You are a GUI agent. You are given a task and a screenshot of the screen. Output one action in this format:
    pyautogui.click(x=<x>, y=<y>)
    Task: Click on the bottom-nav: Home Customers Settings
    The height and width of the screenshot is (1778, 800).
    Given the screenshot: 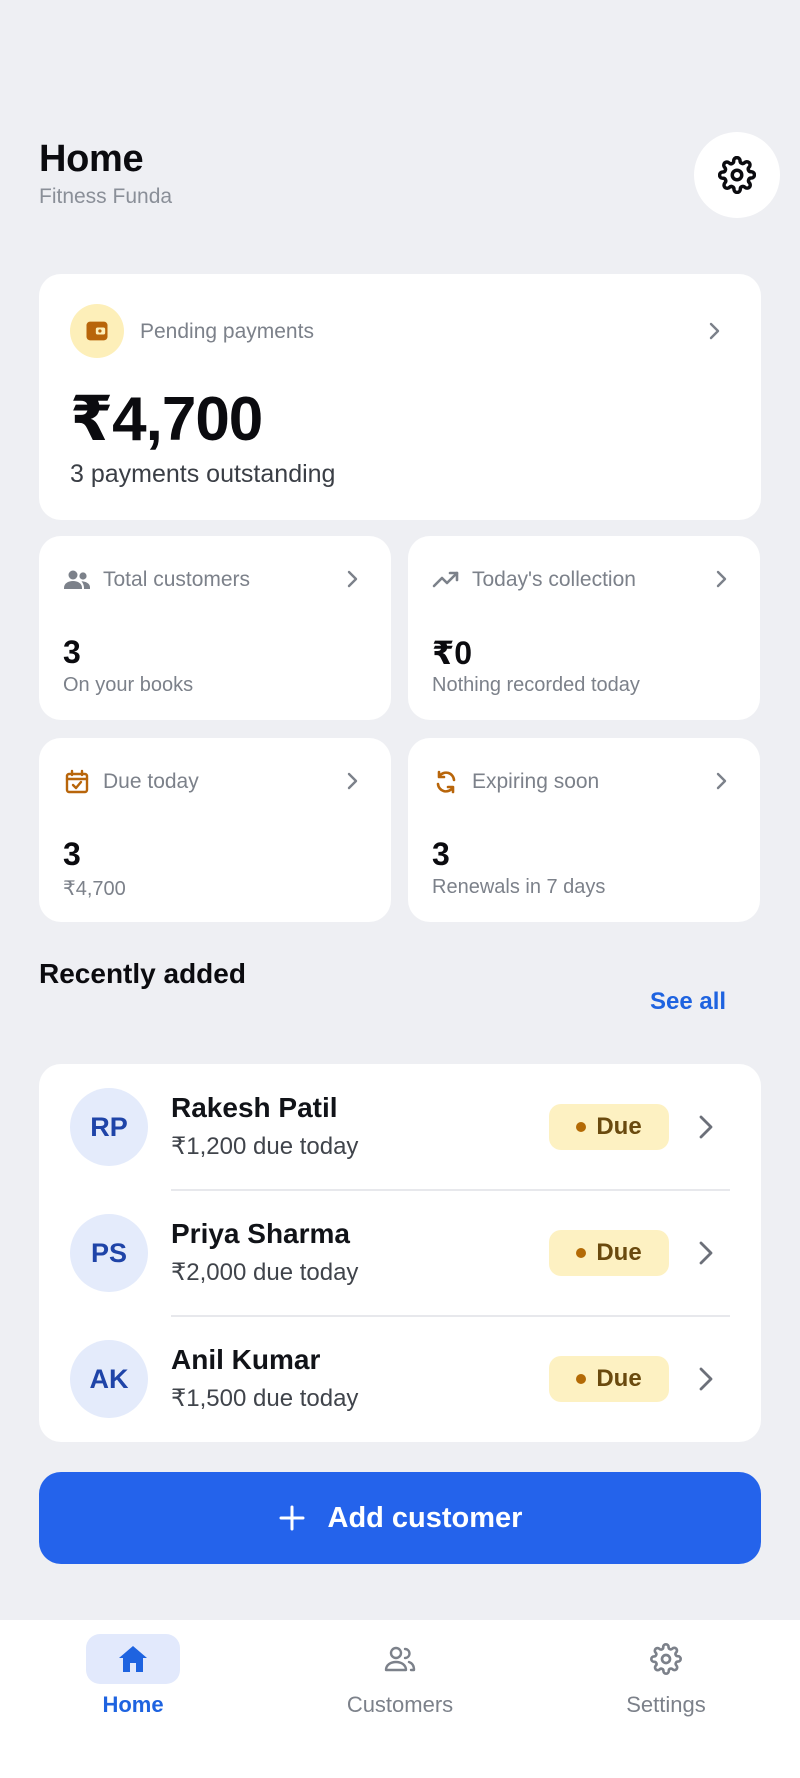 What is the action you would take?
    pyautogui.click(x=400, y=1699)
    